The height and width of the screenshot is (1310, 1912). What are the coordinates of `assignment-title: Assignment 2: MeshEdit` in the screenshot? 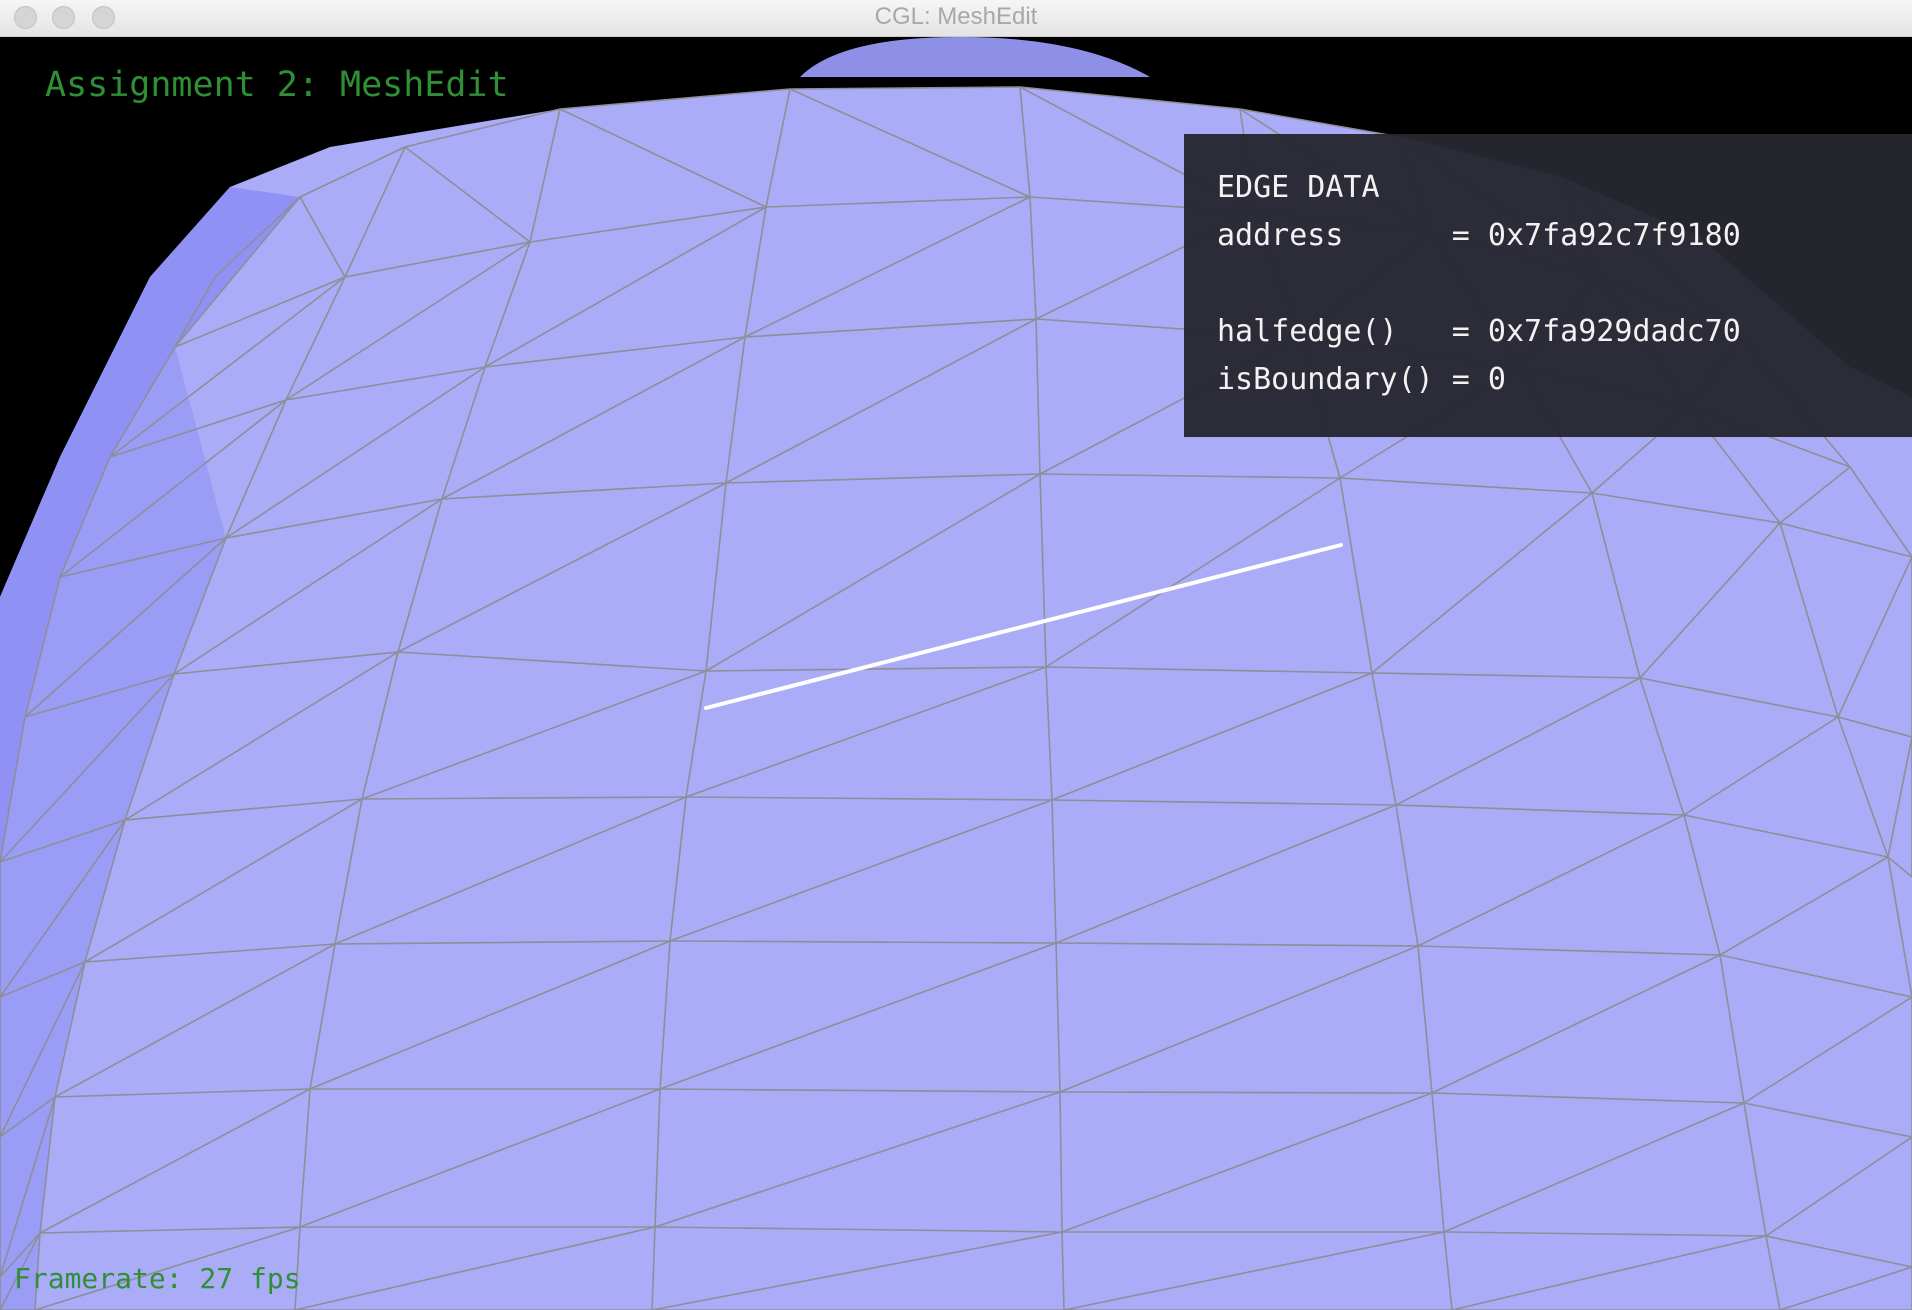 It's located at (277, 85).